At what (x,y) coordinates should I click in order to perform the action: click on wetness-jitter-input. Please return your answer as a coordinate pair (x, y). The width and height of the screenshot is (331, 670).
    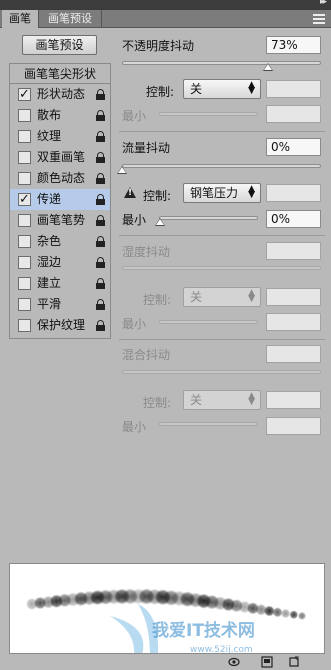
    Looking at the image, I should click on (293, 251).